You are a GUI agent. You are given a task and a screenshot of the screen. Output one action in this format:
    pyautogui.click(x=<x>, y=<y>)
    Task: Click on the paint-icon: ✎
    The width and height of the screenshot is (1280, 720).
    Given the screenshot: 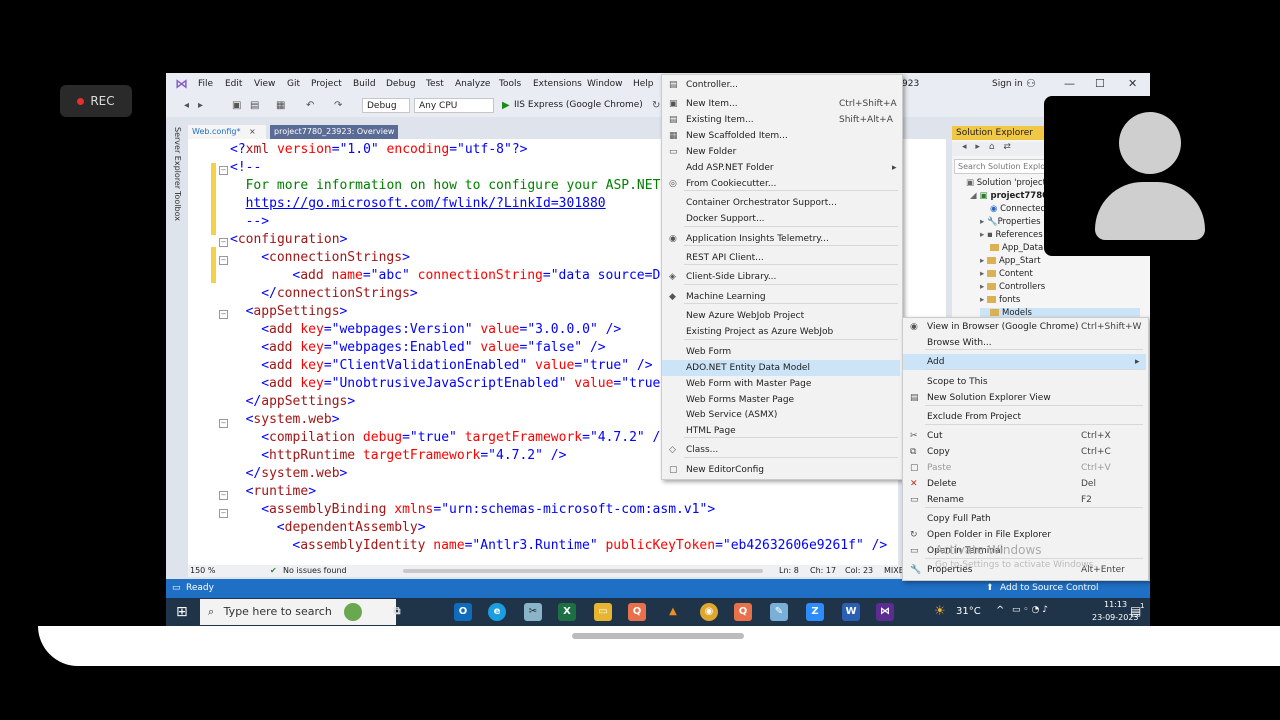 What is the action you would take?
    pyautogui.click(x=779, y=612)
    